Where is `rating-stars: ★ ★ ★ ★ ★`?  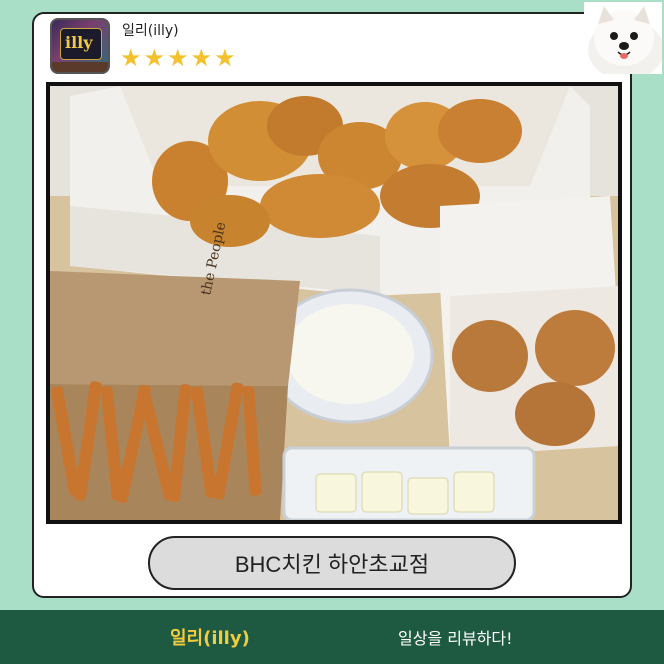 rating-stars: ★ ★ ★ ★ ★ is located at coordinates (178, 58).